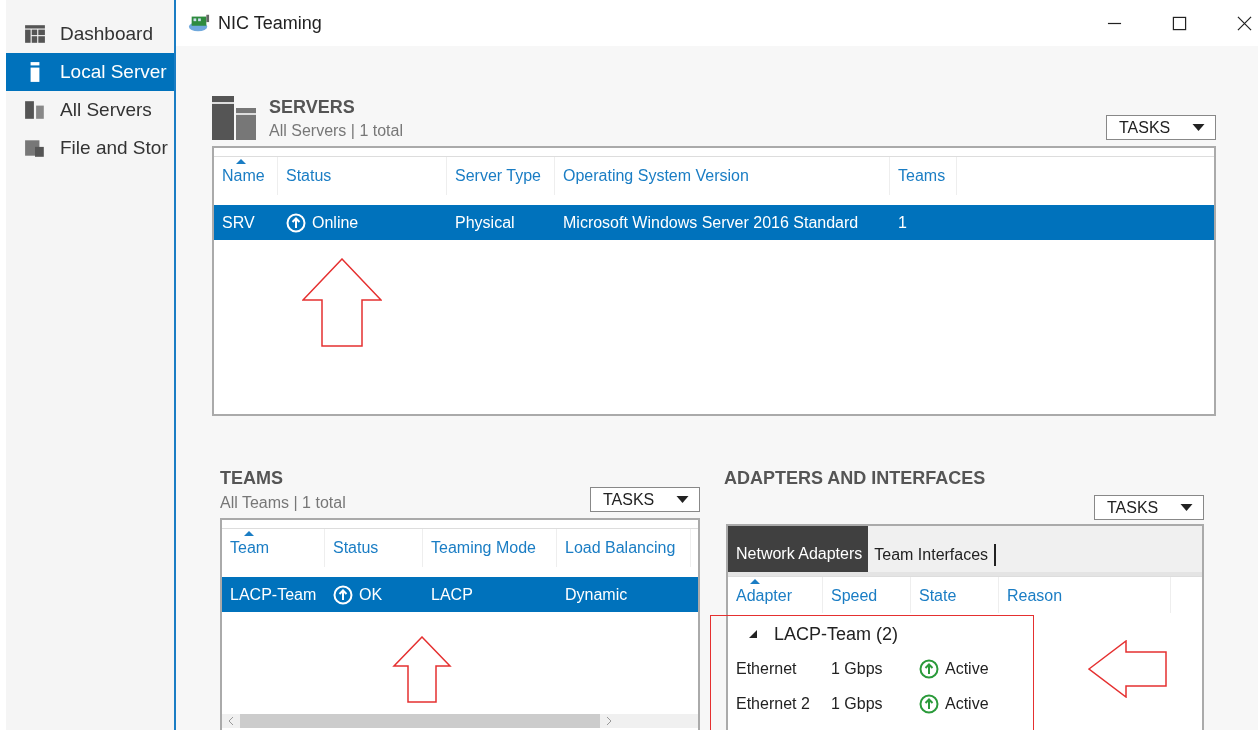 This screenshot has height=730, width=1258. Describe the element at coordinates (336, 131) in the screenshot. I see `section-subtitle: All Servers | 1 total` at that location.